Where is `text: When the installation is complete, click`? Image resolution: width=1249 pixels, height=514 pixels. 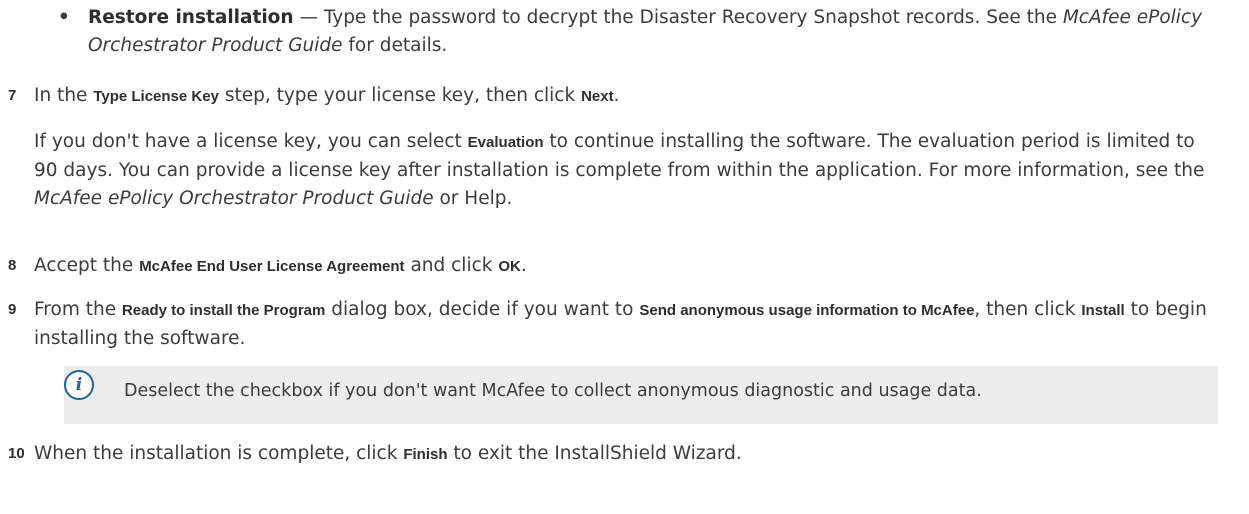
text: When the installation is complete, click is located at coordinates (219, 453).